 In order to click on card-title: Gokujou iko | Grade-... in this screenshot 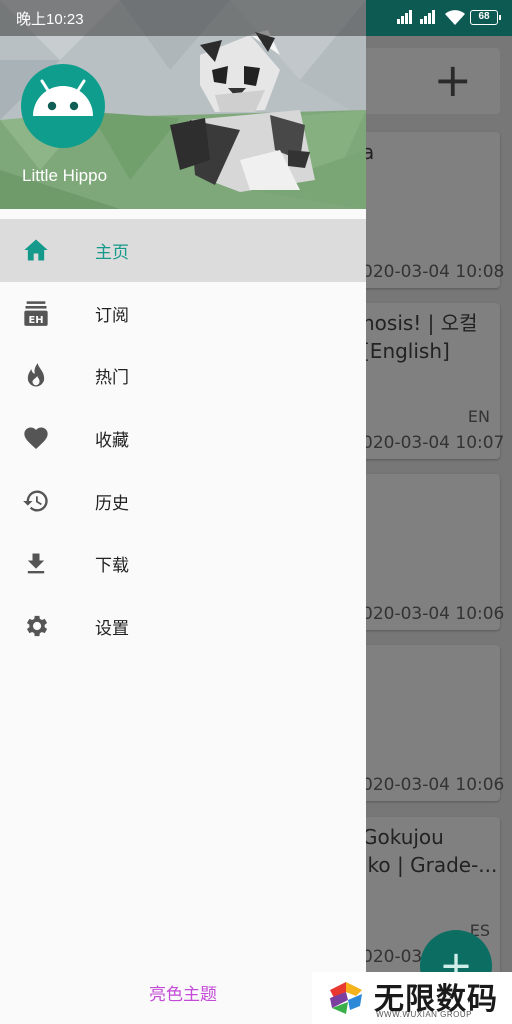, I will do `click(430, 851)`.